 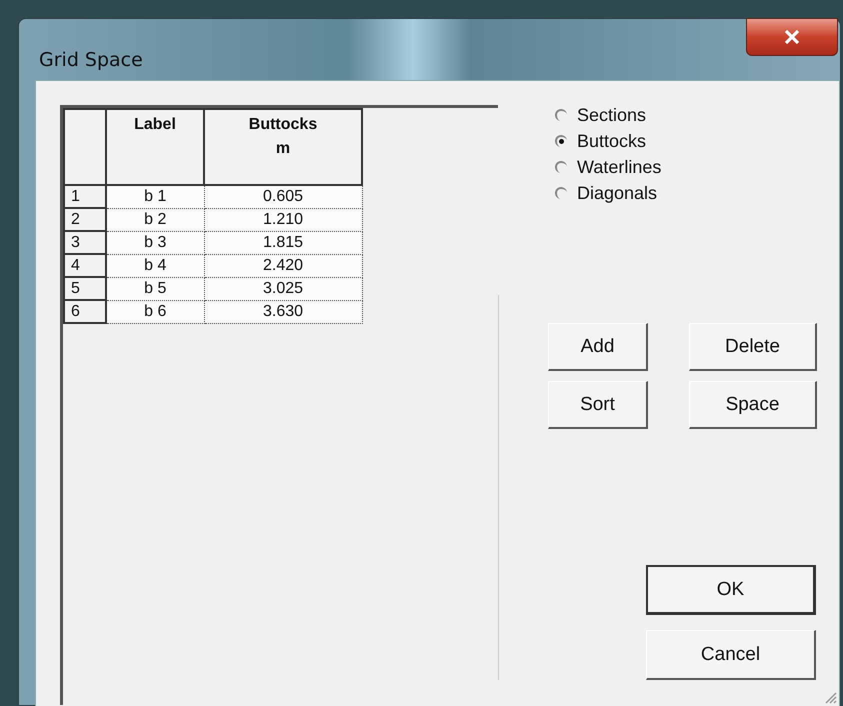 What do you see at coordinates (608, 141) in the screenshot?
I see `radio-option: Buttocks` at bounding box center [608, 141].